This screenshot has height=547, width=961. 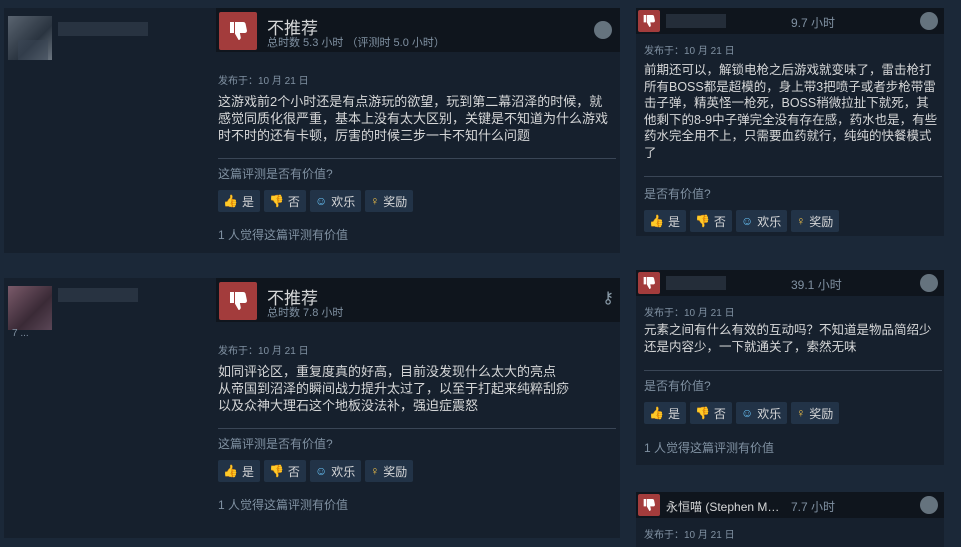 I want to click on hours-played: 总时数 5.3 小时 （评测时 5.0 小时）, so click(x=356, y=43).